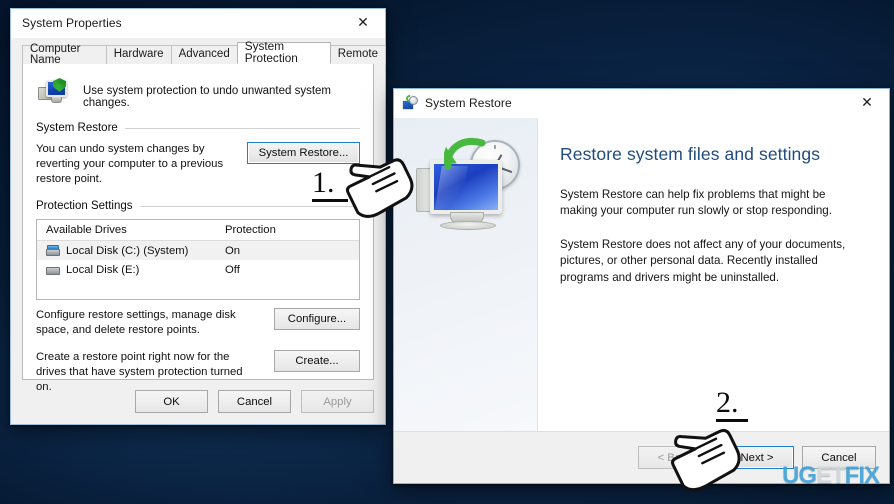  I want to click on tab-advanced: Advanced, so click(204, 54).